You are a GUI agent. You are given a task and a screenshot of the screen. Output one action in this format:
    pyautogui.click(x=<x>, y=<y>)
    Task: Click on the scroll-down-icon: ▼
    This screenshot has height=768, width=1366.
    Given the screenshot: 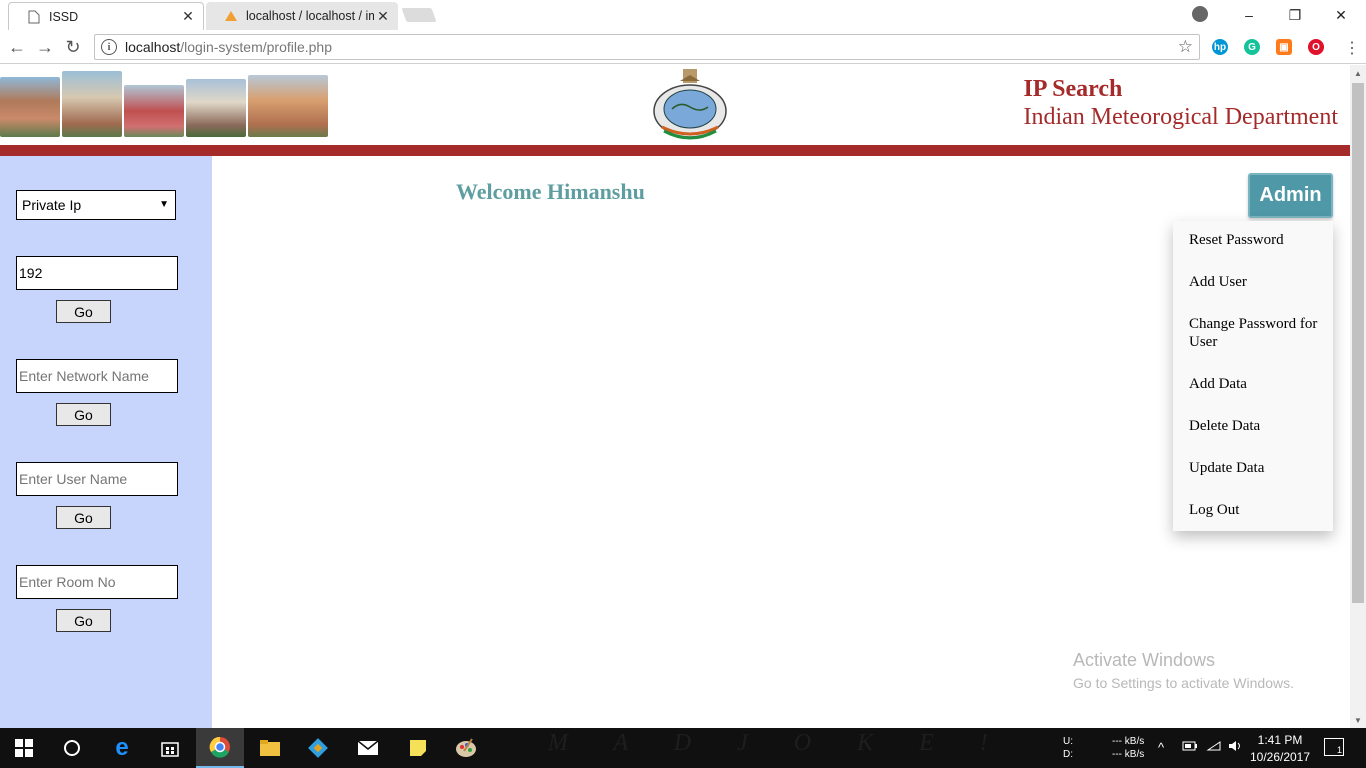 What is the action you would take?
    pyautogui.click(x=1358, y=720)
    